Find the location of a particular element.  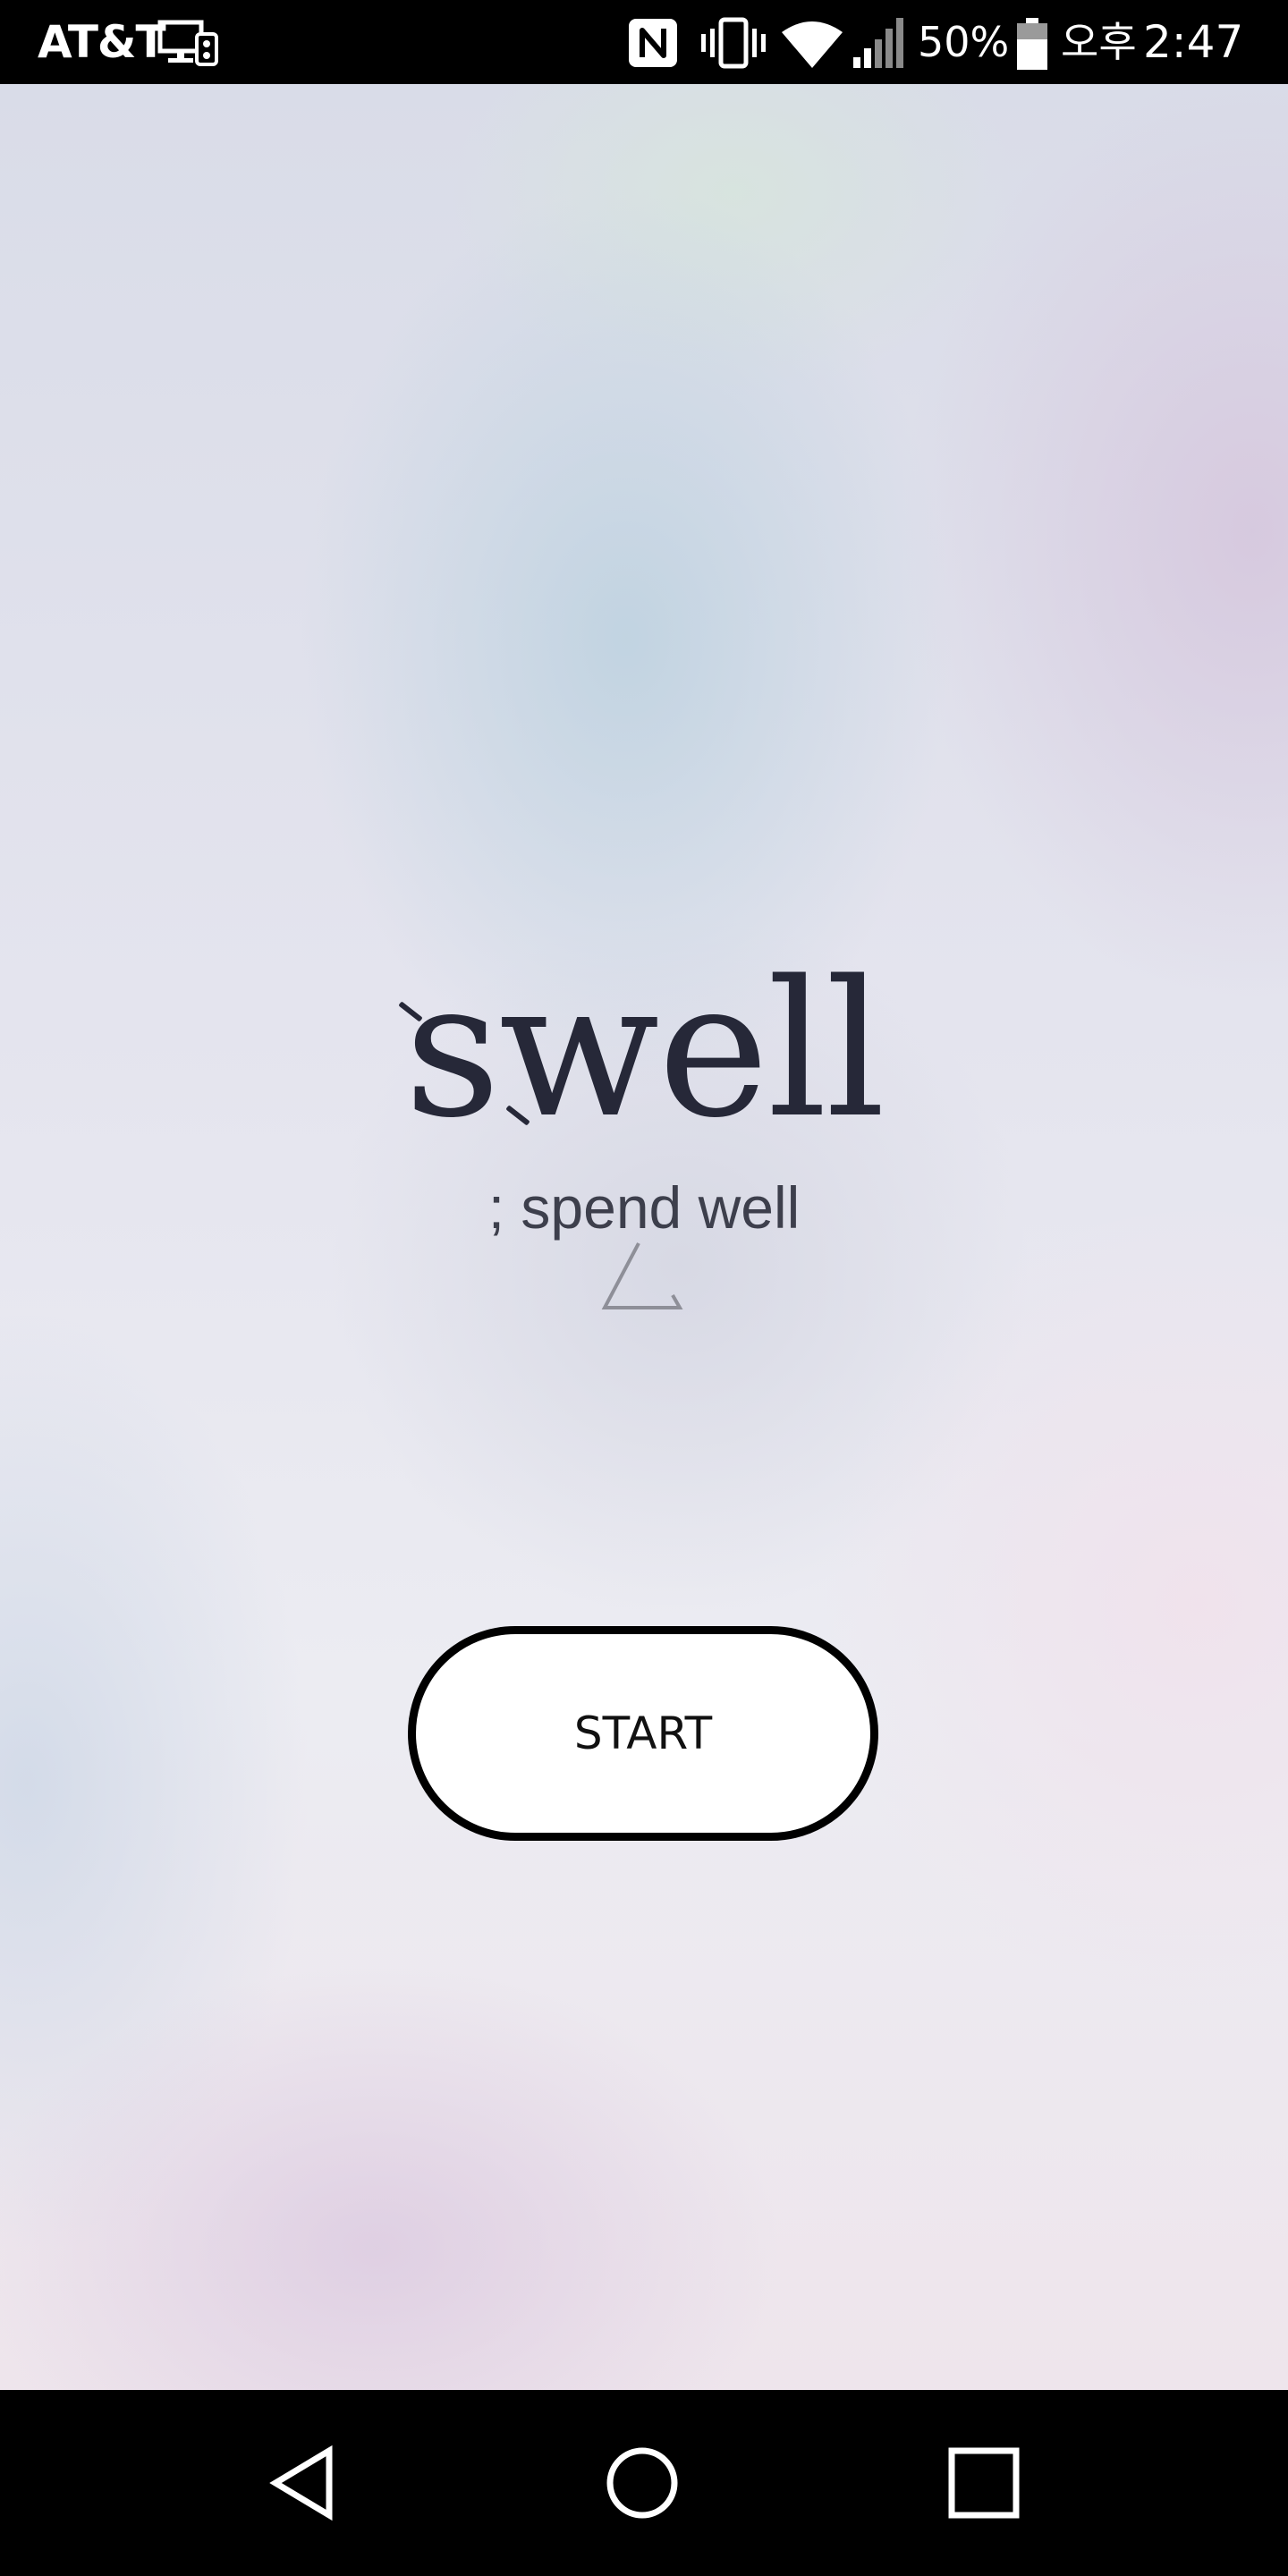

am-pm-indicator: 오후 is located at coordinates (1099, 42).